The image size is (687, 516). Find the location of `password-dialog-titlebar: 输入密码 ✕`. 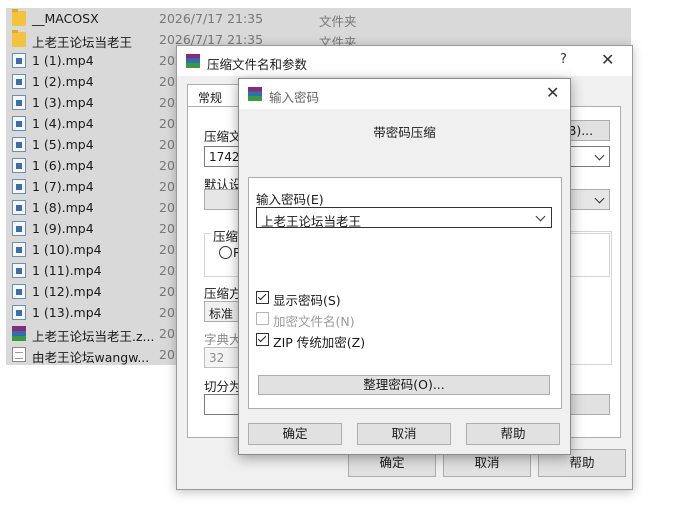

password-dialog-titlebar: 输入密码 ✕ is located at coordinates (404, 94).